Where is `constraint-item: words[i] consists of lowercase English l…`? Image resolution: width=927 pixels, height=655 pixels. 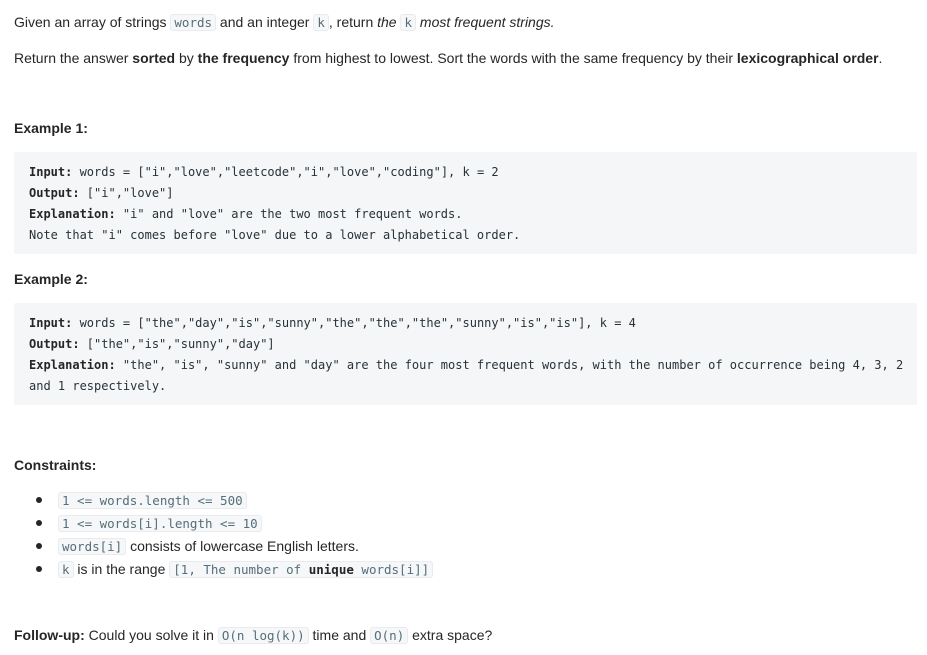 constraint-item: words[i] consists of lowercase English l… is located at coordinates (223, 546).